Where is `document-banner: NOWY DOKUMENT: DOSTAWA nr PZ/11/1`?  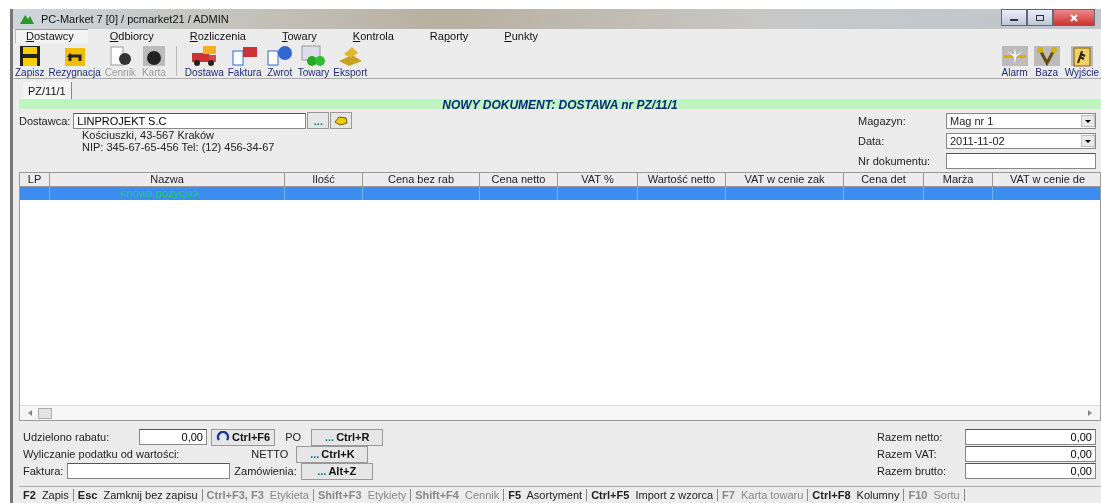
document-banner: NOWY DOKUMENT: DOSTAWA nr PZ/11/1 is located at coordinates (560, 104).